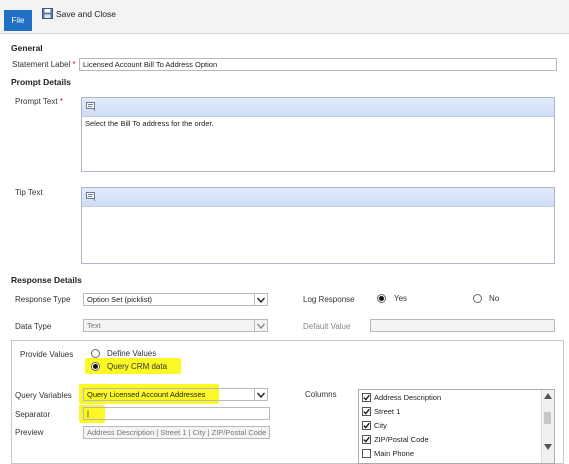 This screenshot has width=569, height=464. I want to click on column-item-zip-postal-code: ZIP/Postal Code, so click(395, 439).